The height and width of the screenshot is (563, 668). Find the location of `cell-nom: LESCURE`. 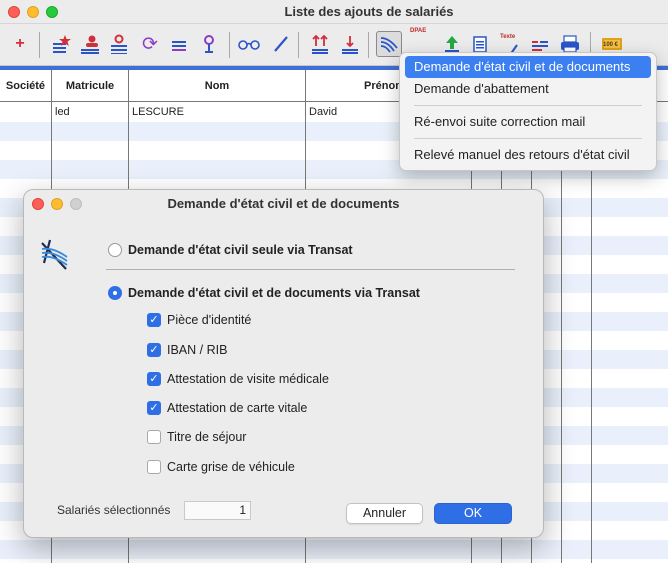

cell-nom: LESCURE is located at coordinates (158, 112).